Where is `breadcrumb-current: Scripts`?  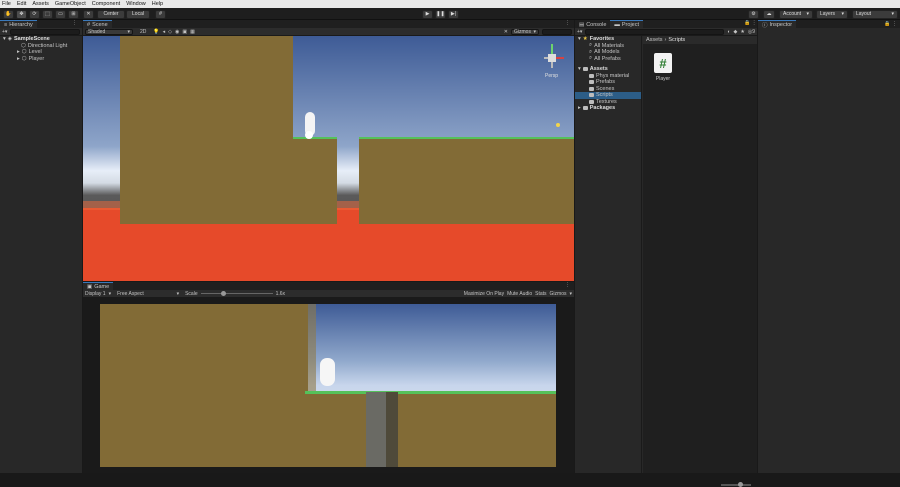
breadcrumb-current: Scripts is located at coordinates (676, 40).